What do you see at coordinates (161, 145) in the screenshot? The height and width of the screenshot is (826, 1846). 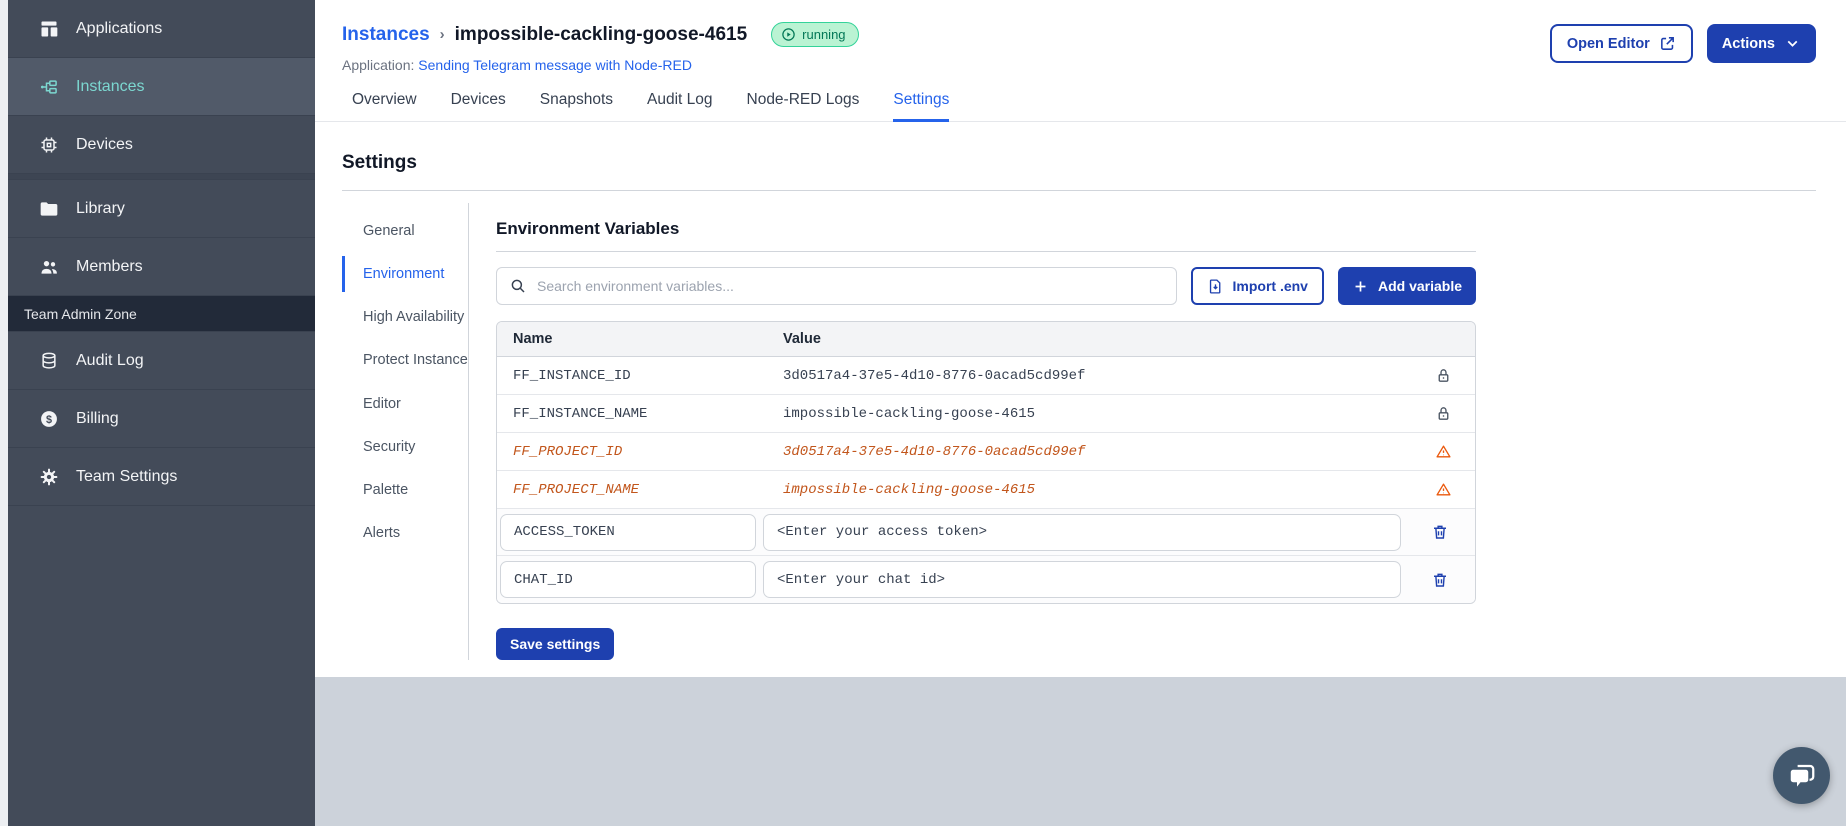 I see `sidebar-item-devices: Devices` at bounding box center [161, 145].